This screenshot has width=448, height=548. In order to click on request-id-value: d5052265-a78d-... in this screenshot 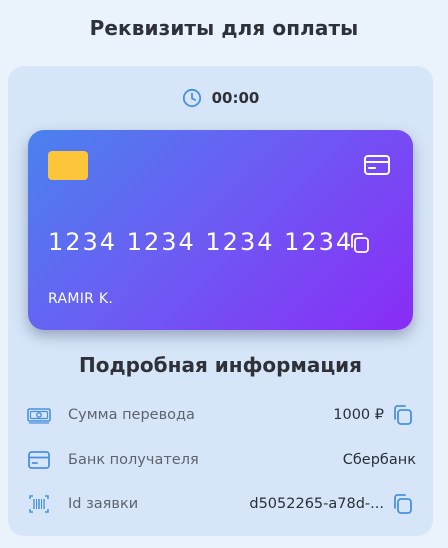, I will do `click(316, 504)`.